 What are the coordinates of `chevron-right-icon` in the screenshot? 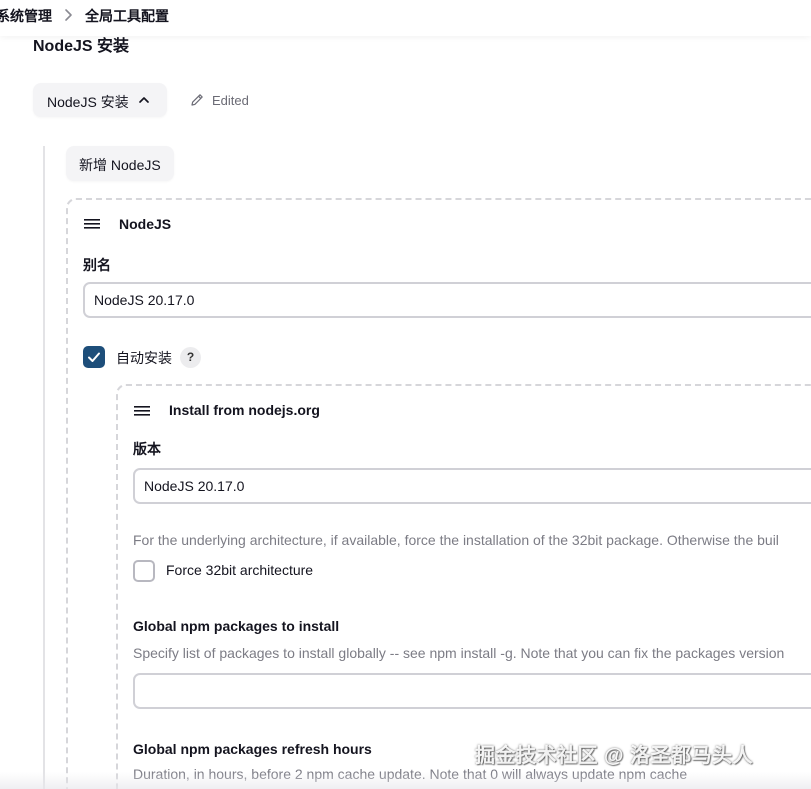 It's located at (68, 15).